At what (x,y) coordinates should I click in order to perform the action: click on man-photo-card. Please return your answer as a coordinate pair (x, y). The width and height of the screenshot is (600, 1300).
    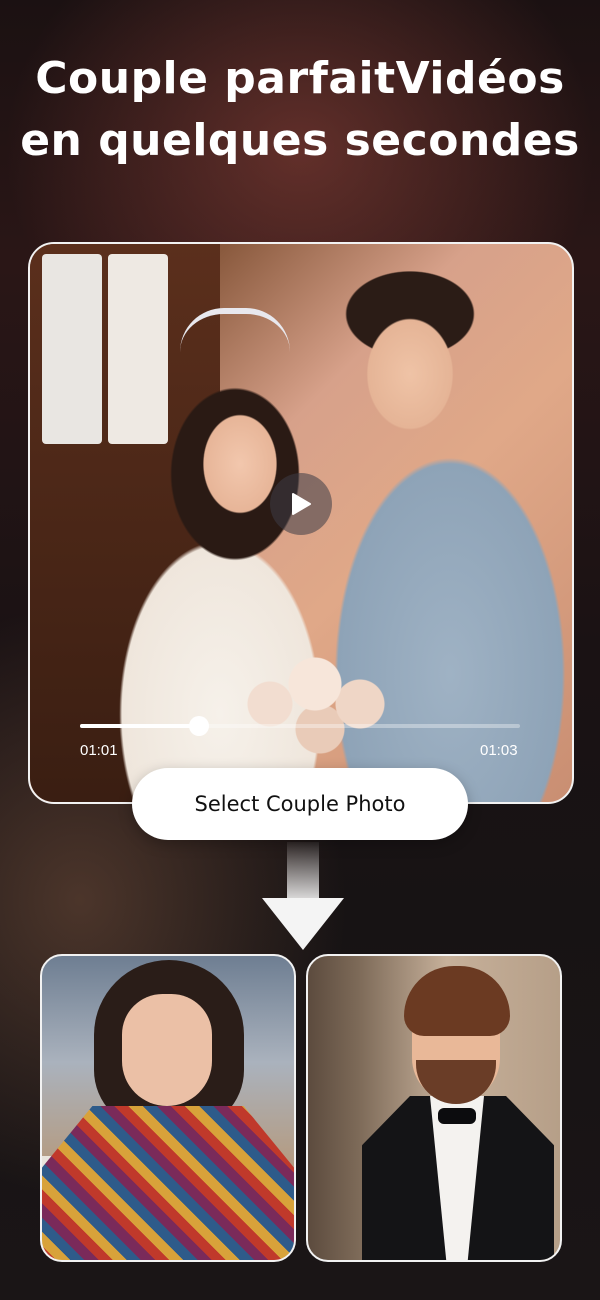
    Looking at the image, I should click on (434, 1108).